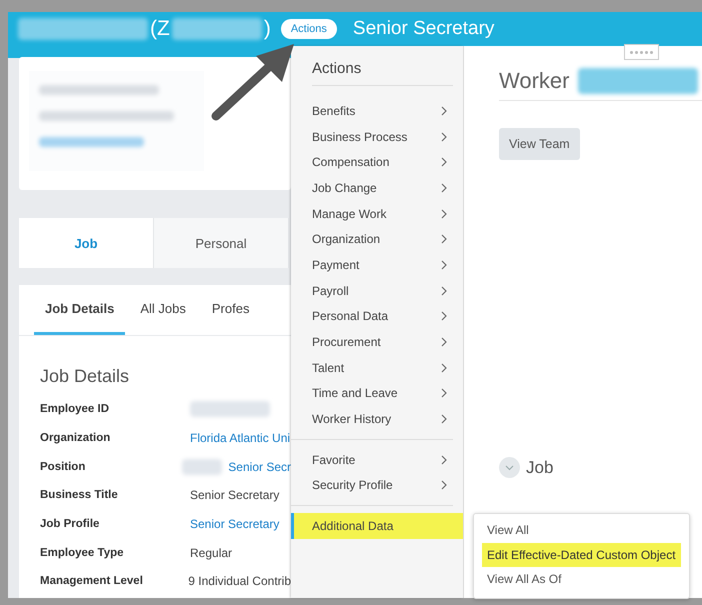  I want to click on tab: Job, so click(86, 243).